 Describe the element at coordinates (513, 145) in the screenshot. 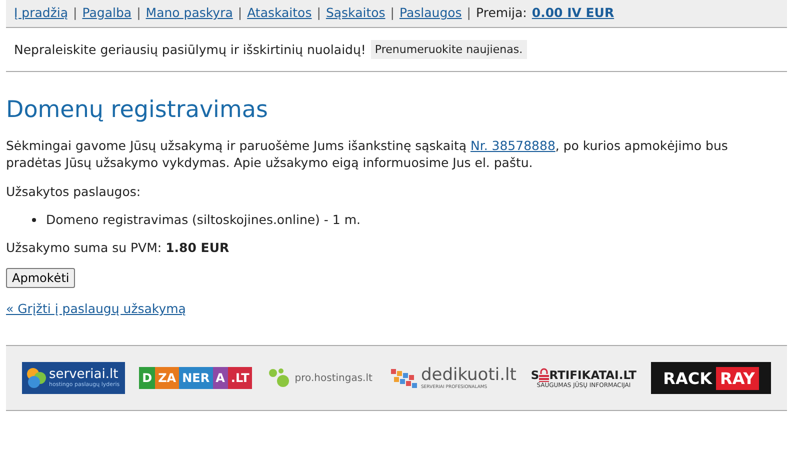

I see `invoice-link: Nr. 38578888` at that location.